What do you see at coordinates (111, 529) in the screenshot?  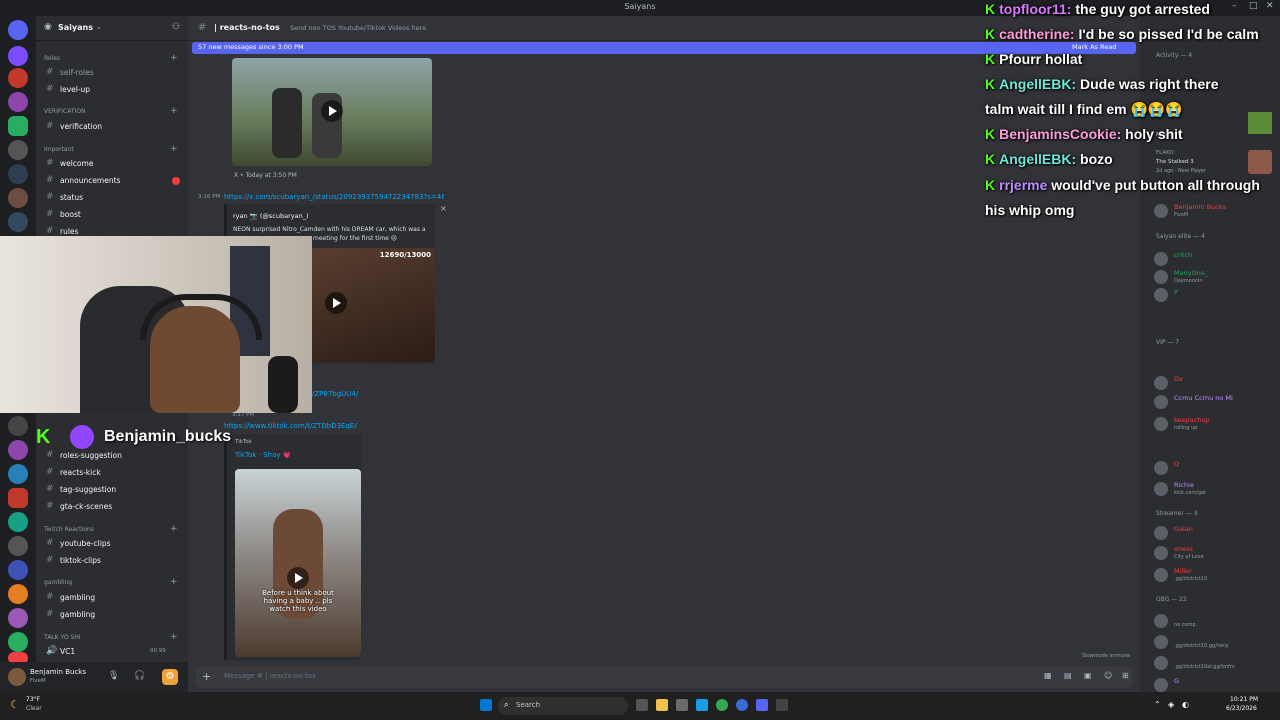 I see `category-twitch-reactions: Twitch Reactions +` at bounding box center [111, 529].